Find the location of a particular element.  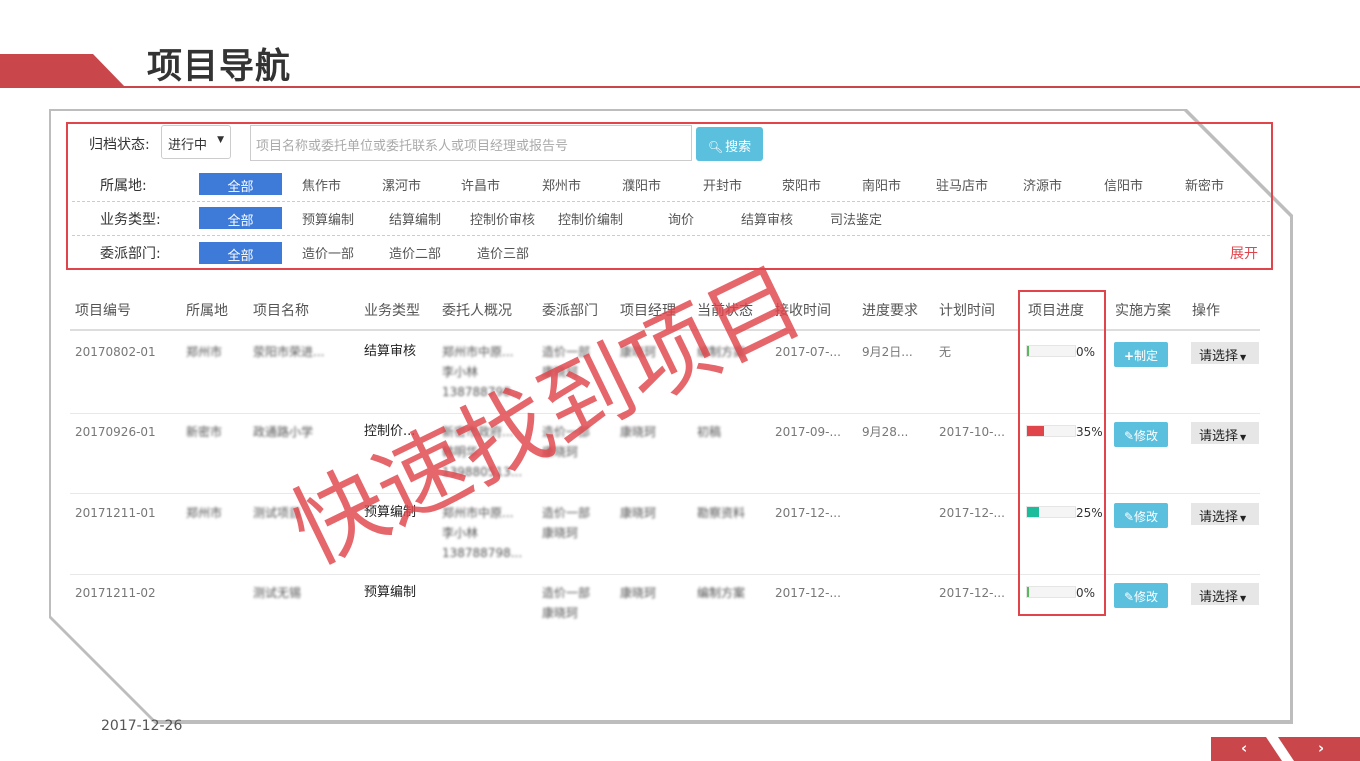

slide-date: 2017-12-26 is located at coordinates (142, 726).